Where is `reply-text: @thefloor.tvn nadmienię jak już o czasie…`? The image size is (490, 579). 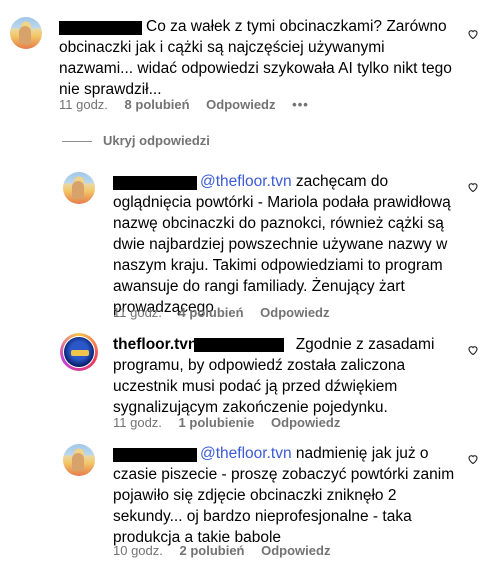 reply-text: @thefloor.tvn nadmienię jak już o czasie… is located at coordinates (284, 495).